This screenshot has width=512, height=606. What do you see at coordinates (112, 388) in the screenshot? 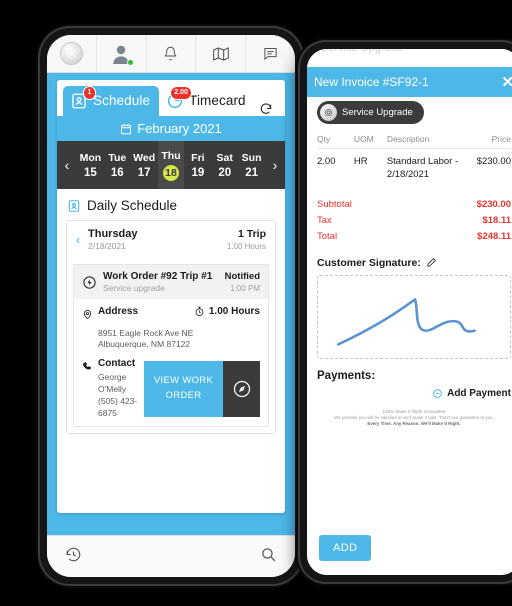
I see `contact-name-line-2: O'Melly` at bounding box center [112, 388].